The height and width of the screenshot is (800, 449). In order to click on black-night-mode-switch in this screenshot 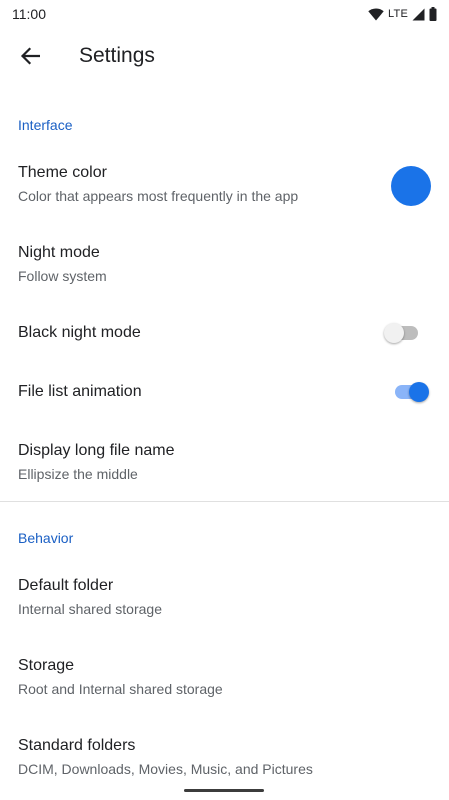, I will do `click(402, 333)`.